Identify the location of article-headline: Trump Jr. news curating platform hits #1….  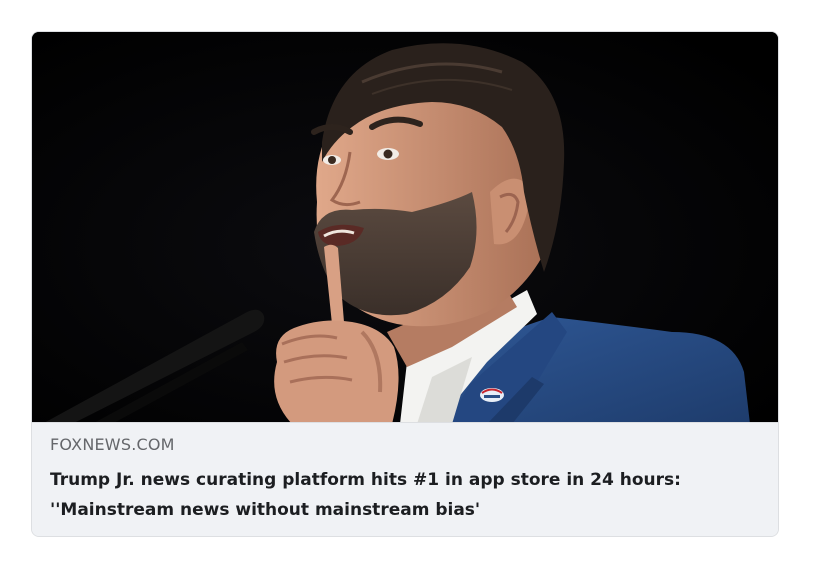
(406, 495).